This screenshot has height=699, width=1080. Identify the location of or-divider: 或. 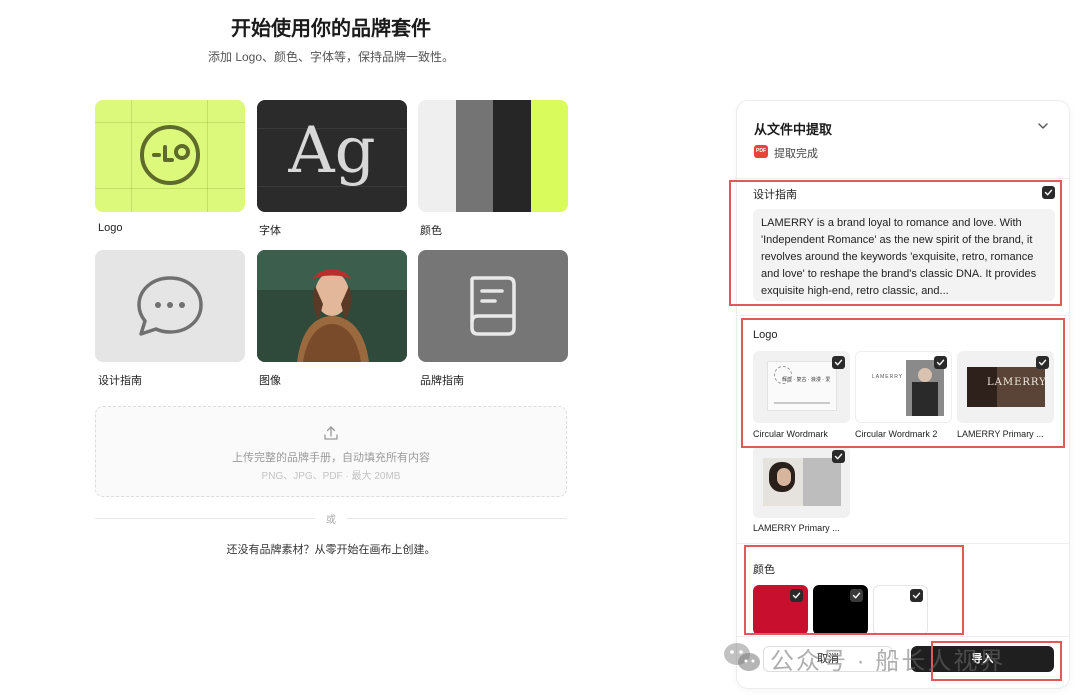
(331, 518).